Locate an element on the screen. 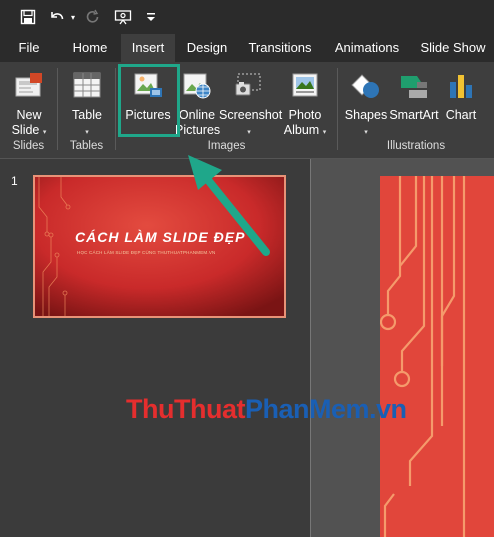 Image resolution: width=494 pixels, height=537 pixels. watermark-part-2: PhanMem is located at coordinates (307, 409).